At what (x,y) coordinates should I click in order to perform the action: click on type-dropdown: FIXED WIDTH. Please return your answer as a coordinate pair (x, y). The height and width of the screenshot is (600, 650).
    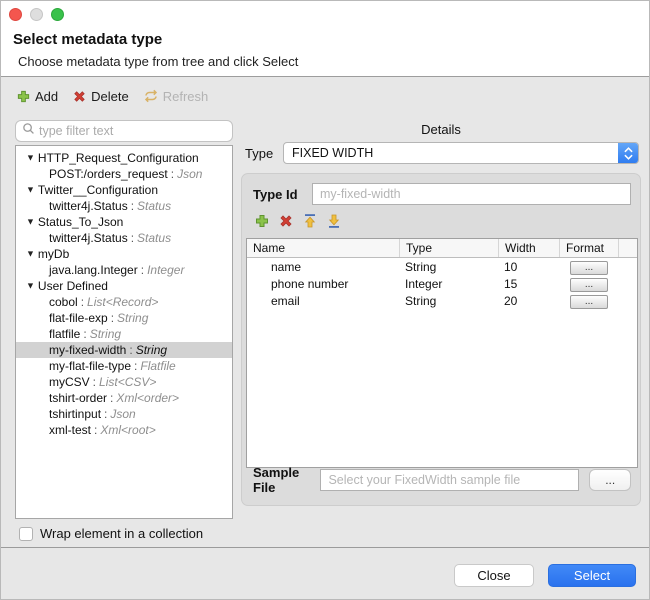
    Looking at the image, I should click on (461, 153).